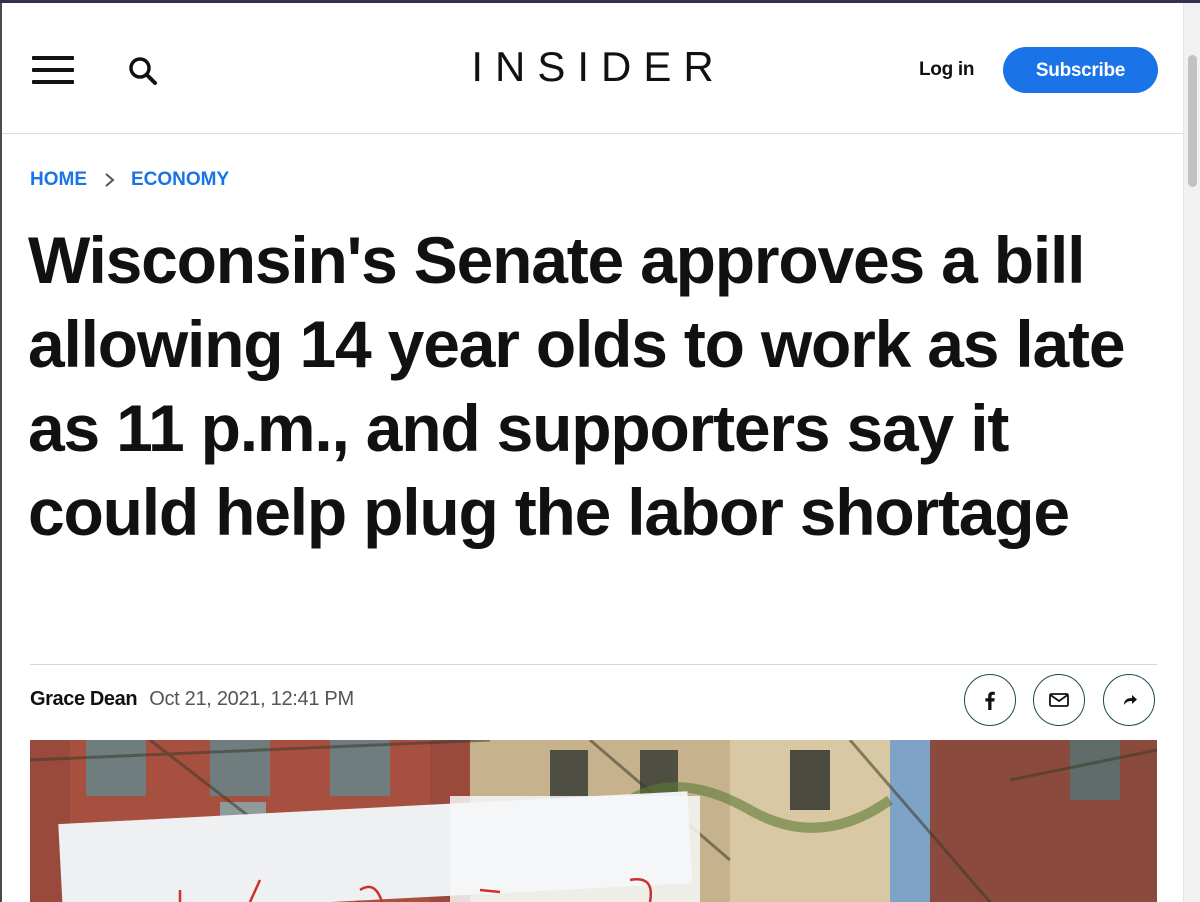 This screenshot has width=1200, height=902. I want to click on publish-date: Oct 21, 2021, 12:41 PM, so click(251, 699).